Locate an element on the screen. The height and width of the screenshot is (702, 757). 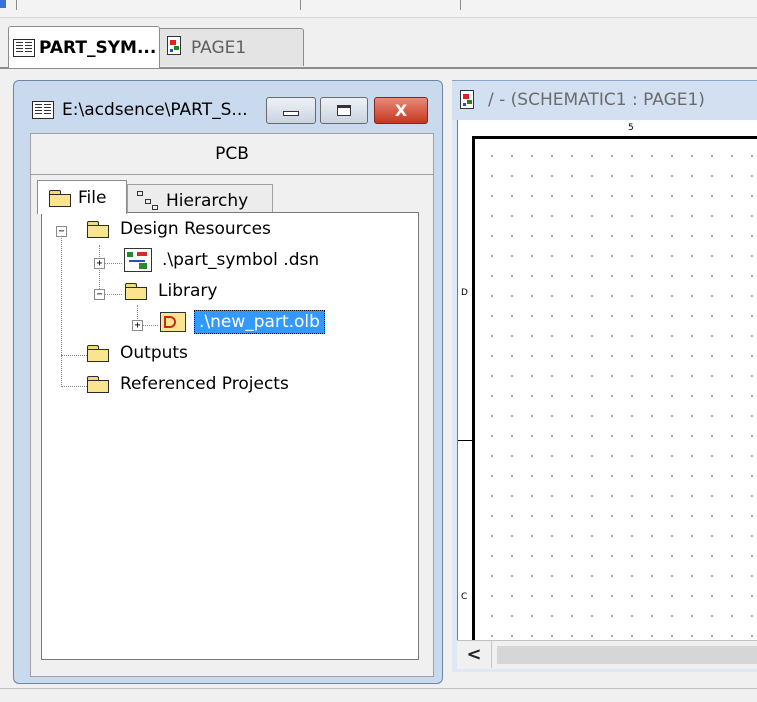
tree-item-library: Library is located at coordinates (170, 291).